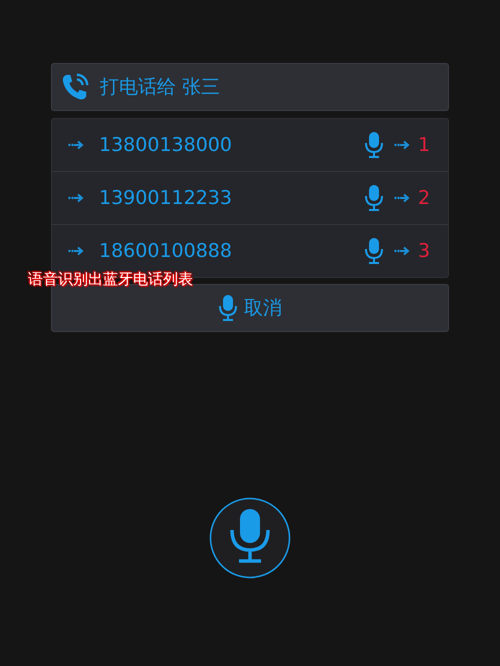  I want to click on phone-number: 13900112233, so click(166, 198).